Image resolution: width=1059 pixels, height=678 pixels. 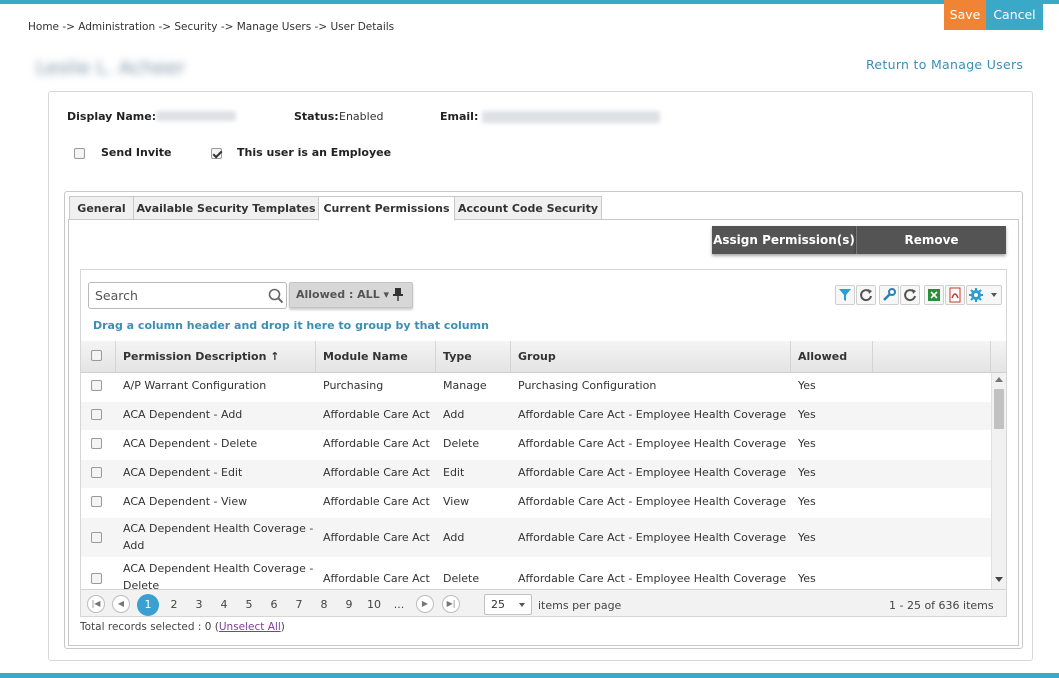 What do you see at coordinates (998, 481) in the screenshot?
I see `table-scrollbar` at bounding box center [998, 481].